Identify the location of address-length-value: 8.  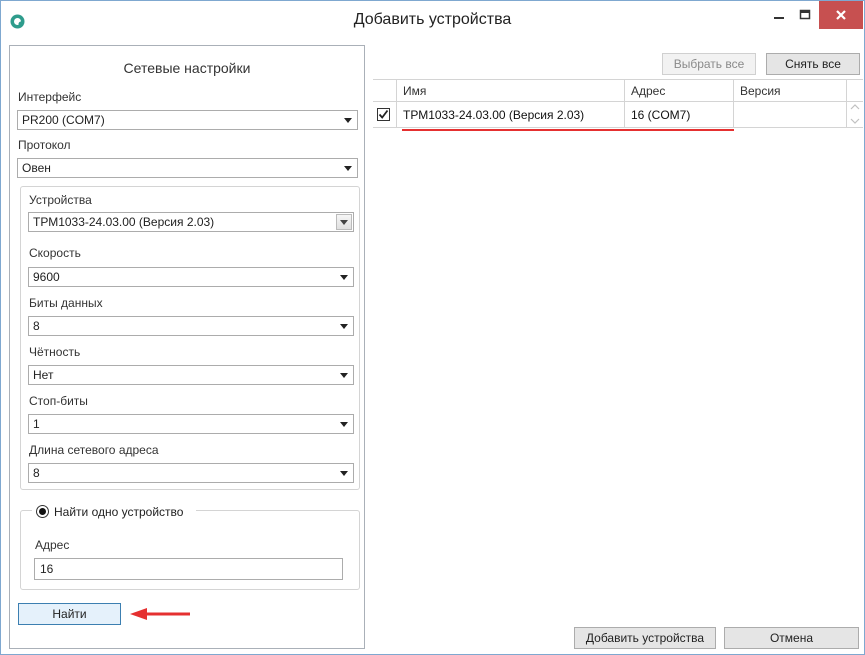
(36, 473).